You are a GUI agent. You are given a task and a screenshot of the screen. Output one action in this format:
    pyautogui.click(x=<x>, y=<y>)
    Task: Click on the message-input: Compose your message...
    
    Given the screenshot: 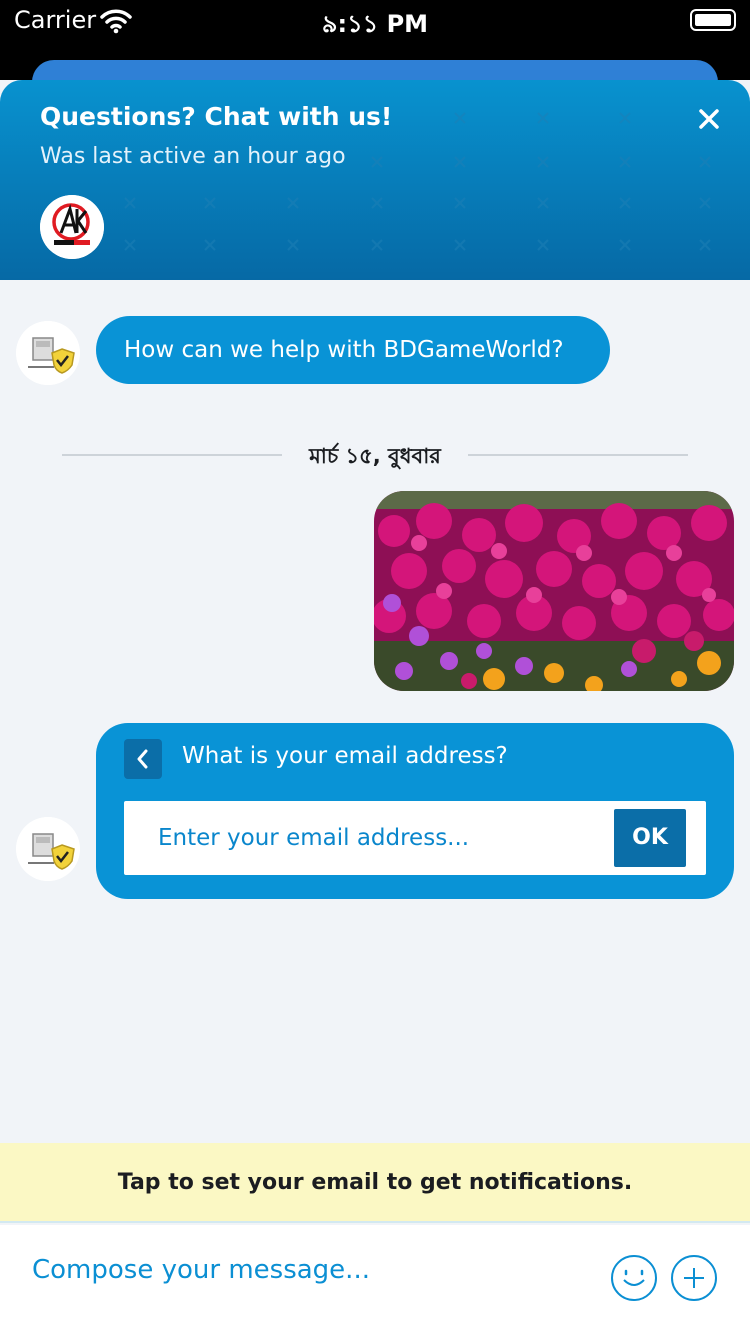 What is the action you would take?
    pyautogui.click(x=201, y=1270)
    